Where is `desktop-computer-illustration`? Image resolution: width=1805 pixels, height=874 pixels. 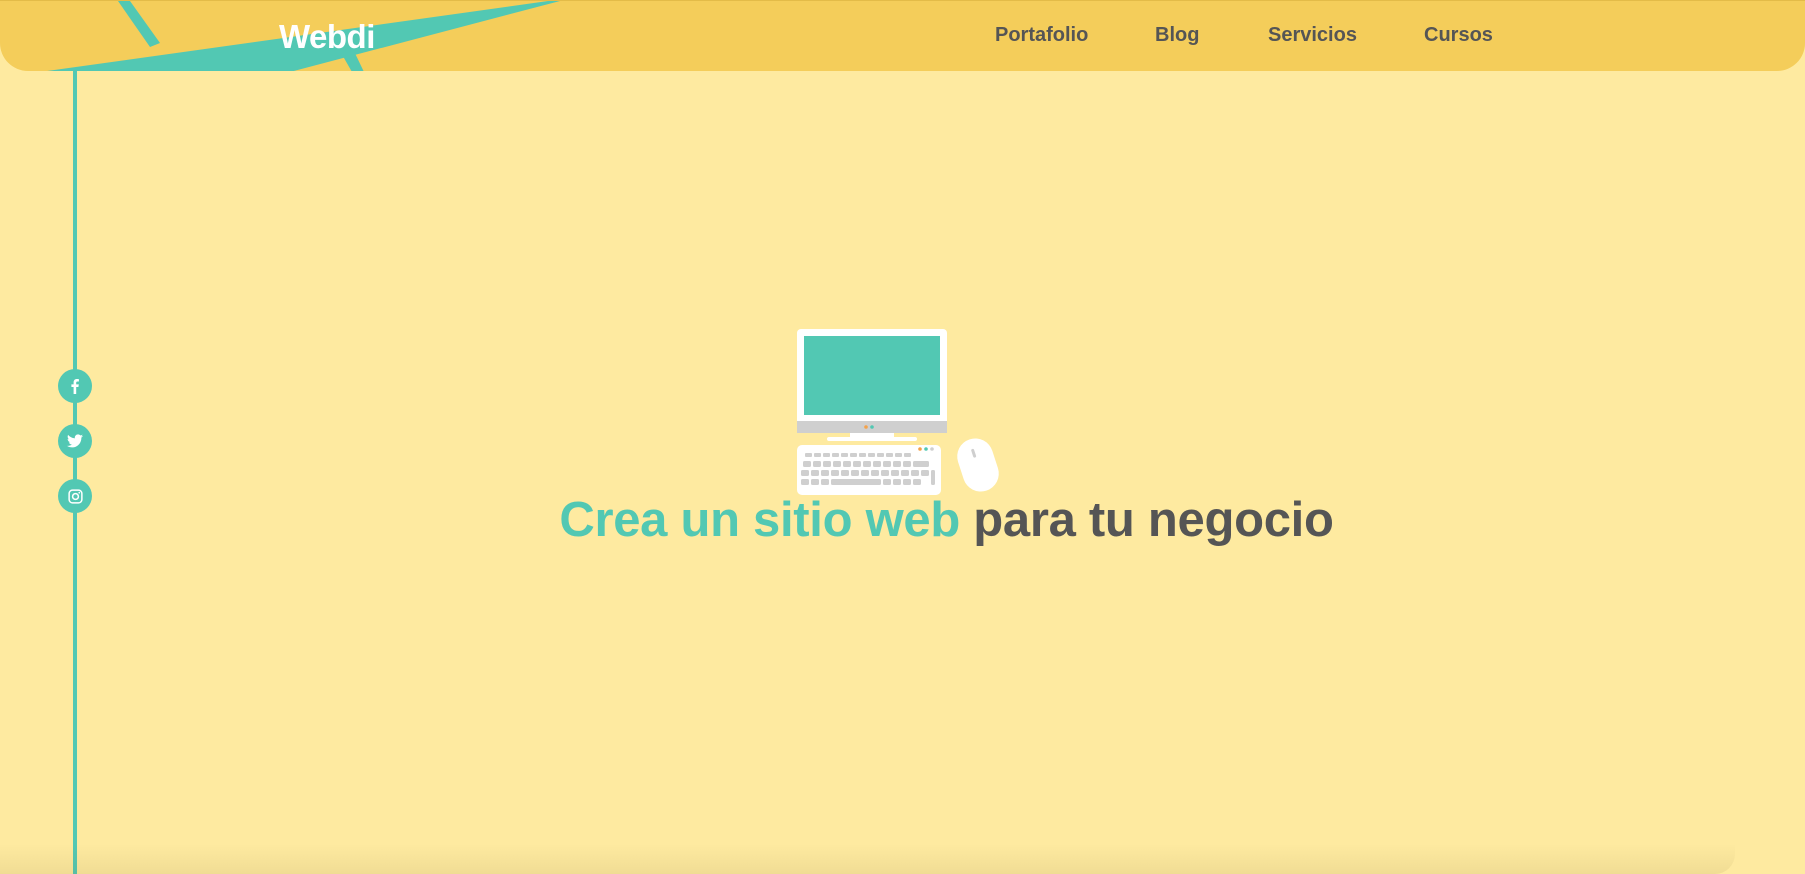
desktop-computer-illustration is located at coordinates (898, 412).